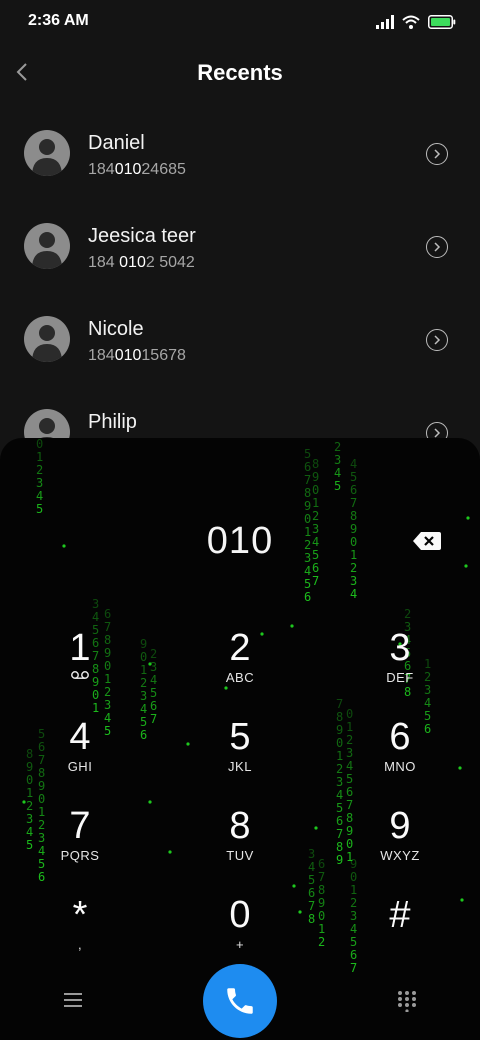  What do you see at coordinates (240, 677) in the screenshot?
I see `key-letters: ABC` at bounding box center [240, 677].